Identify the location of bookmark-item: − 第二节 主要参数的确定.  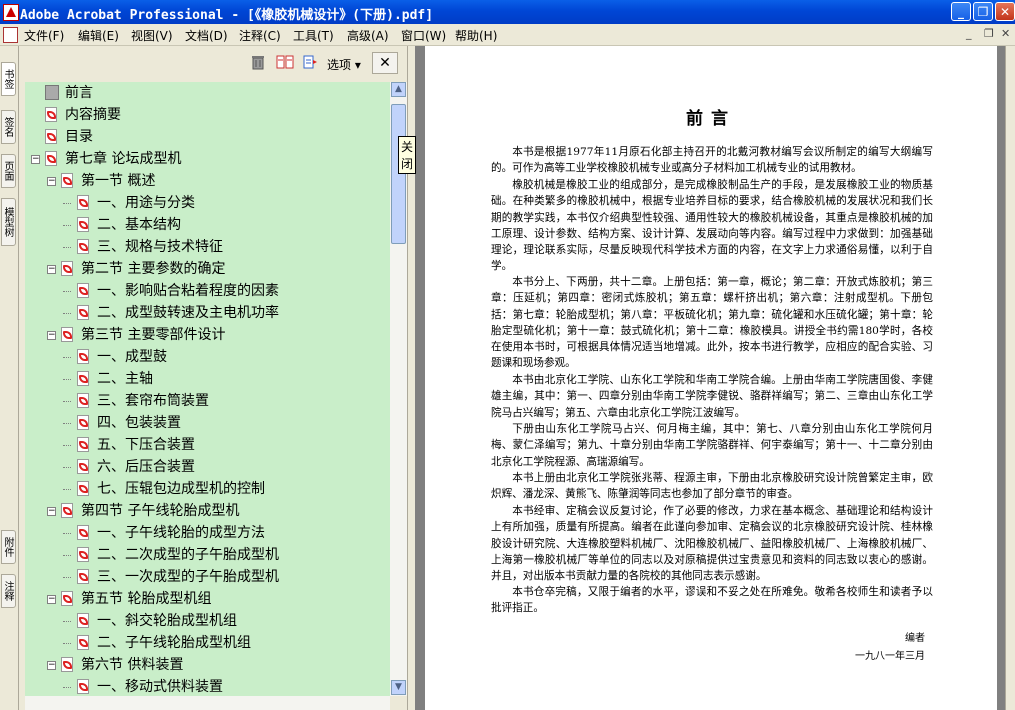
(207, 269).